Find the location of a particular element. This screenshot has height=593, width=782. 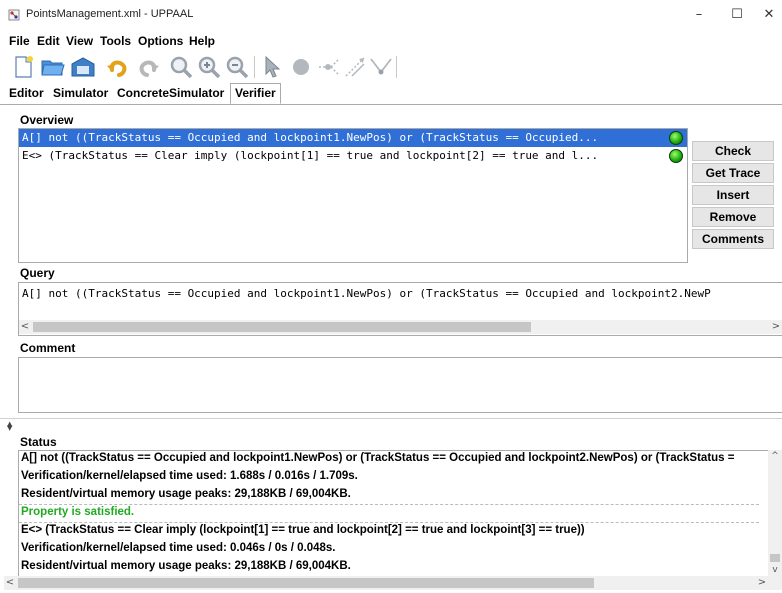

undo-icon is located at coordinates (117, 67).